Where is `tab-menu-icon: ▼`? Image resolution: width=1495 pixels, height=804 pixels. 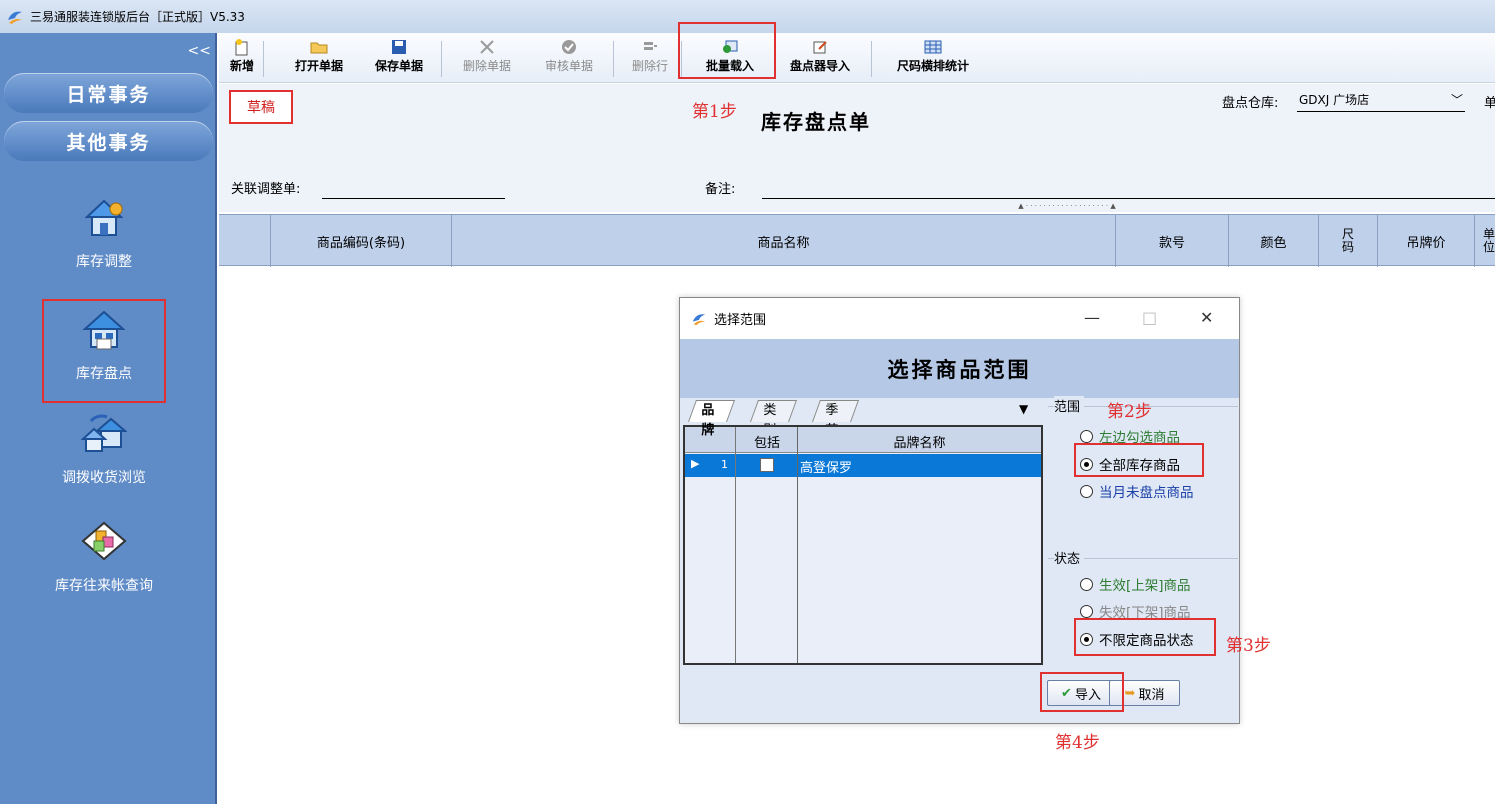
tab-menu-icon: ▼ is located at coordinates (1023, 409).